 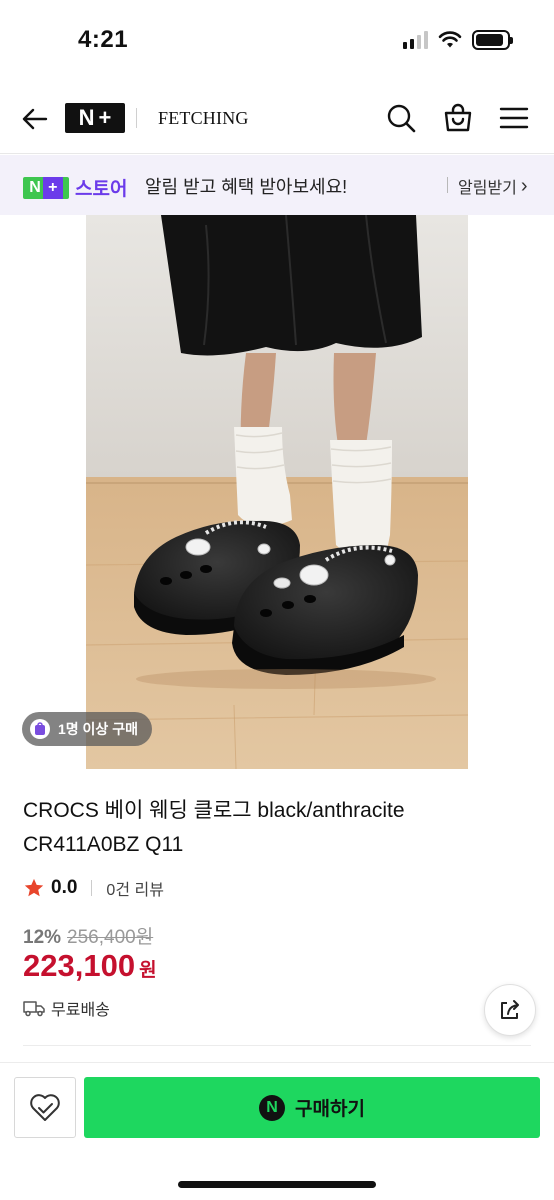 I want to click on shipping-info: 무료배송, so click(x=66, y=1008).